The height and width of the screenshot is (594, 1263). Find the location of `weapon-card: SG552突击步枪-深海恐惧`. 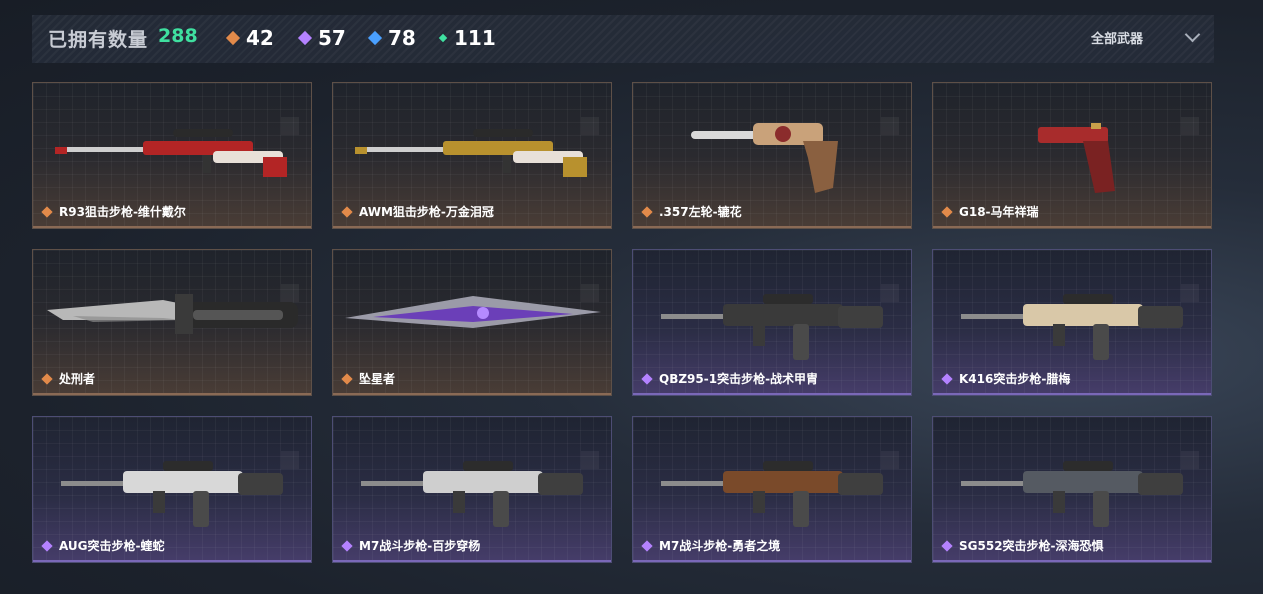

weapon-card: SG552突击步枪-深海恐惧 is located at coordinates (1072, 489).